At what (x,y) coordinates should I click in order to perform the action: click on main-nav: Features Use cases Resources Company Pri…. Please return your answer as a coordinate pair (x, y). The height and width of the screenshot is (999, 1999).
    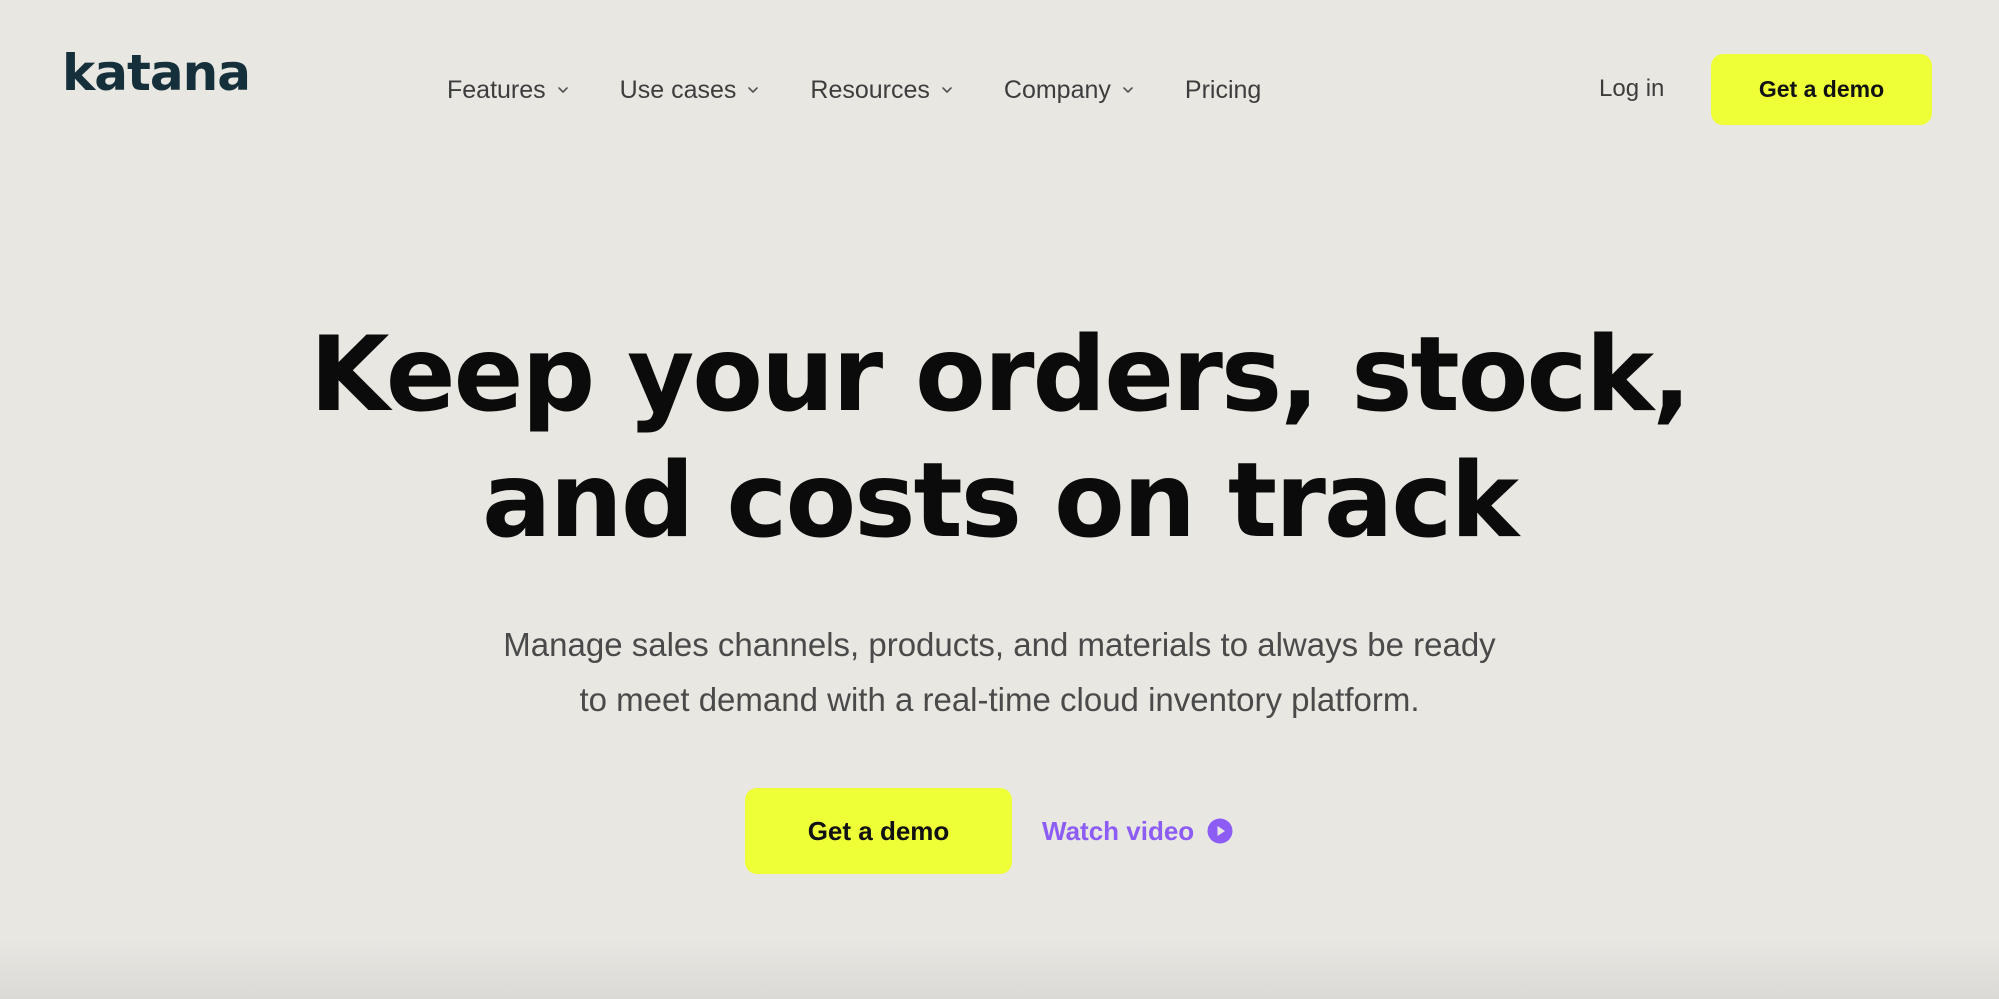
    Looking at the image, I should click on (854, 90).